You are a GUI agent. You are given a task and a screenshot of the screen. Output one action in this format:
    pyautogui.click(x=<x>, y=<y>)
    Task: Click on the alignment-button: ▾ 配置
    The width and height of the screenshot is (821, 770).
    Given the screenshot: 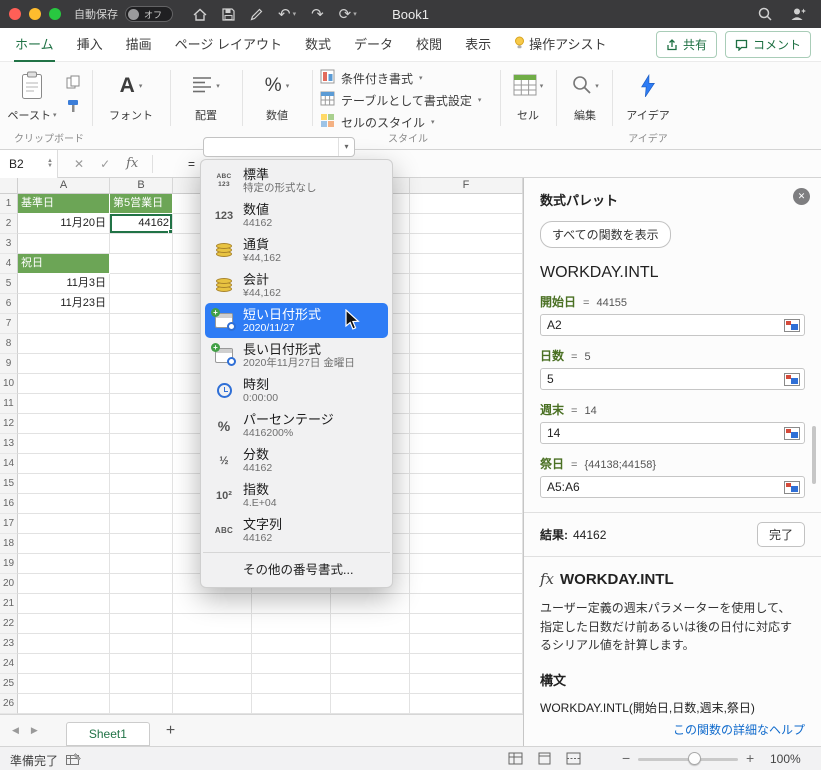 What is the action you would take?
    pyautogui.click(x=206, y=95)
    